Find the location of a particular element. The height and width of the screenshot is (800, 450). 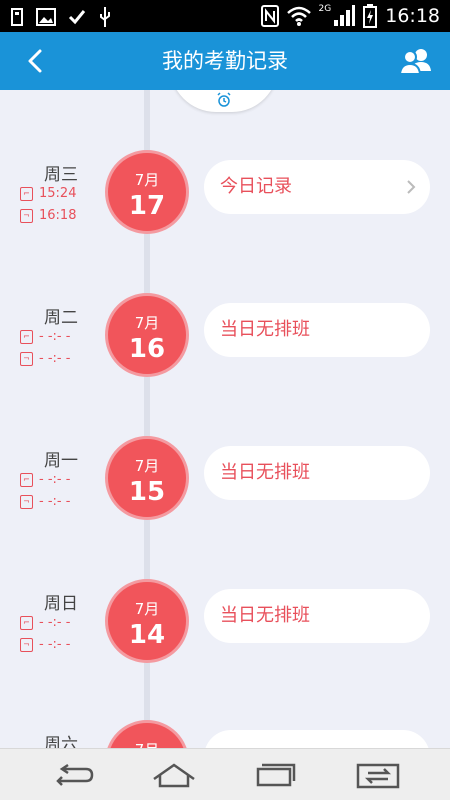

punch-in: ⌐ 15:24 is located at coordinates (48, 193).